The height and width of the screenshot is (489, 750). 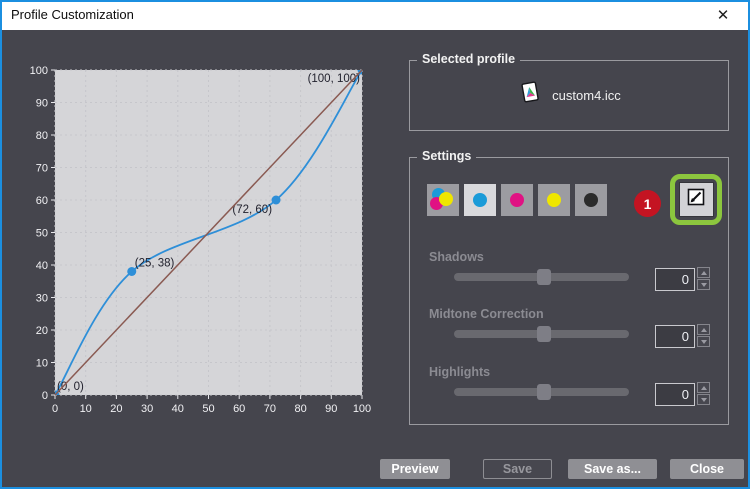 I want to click on annotation-badge-number: 1, so click(x=647, y=203).